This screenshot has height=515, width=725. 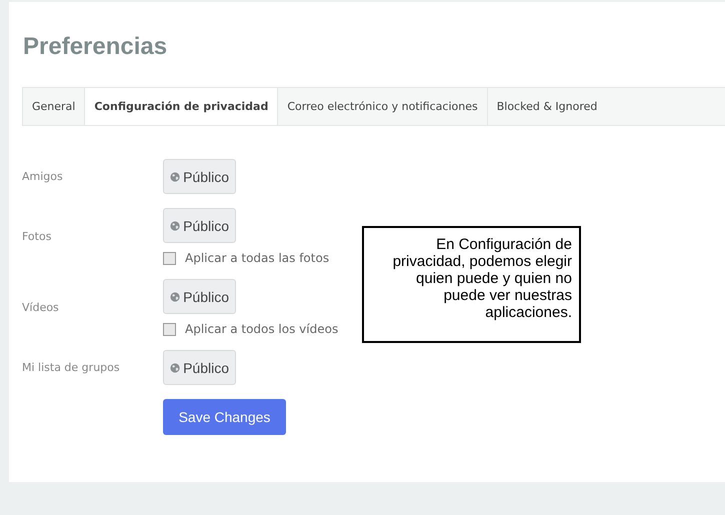 I want to click on setting-label: Fotos, so click(x=37, y=236).